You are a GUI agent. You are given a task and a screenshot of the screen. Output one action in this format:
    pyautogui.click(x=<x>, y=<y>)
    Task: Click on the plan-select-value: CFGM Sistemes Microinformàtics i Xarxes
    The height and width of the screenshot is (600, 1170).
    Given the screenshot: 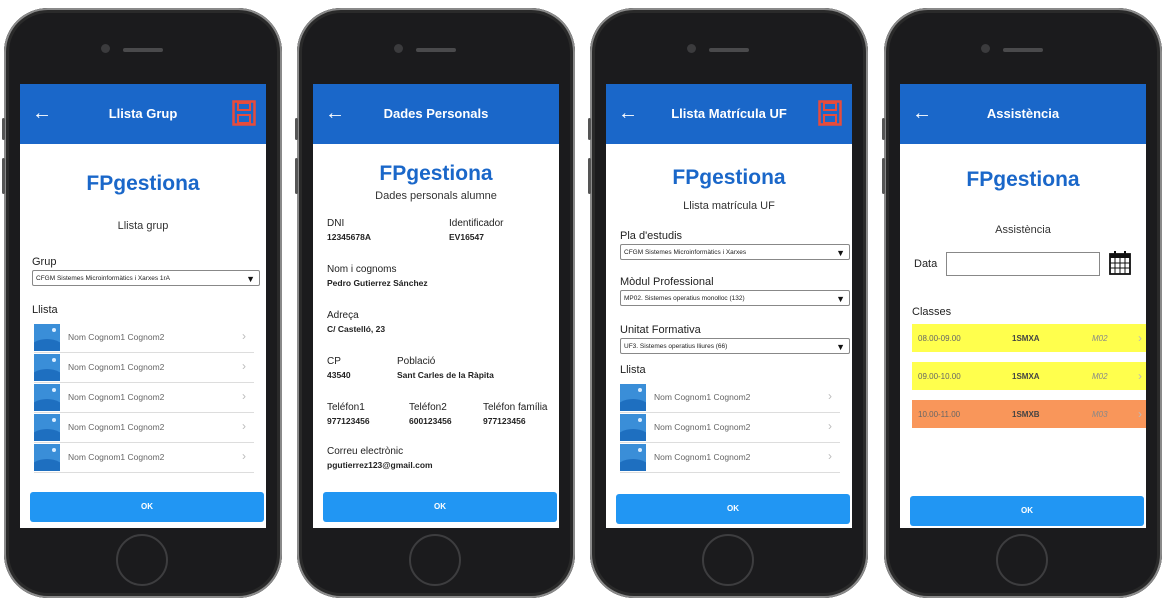 What is the action you would take?
    pyautogui.click(x=685, y=252)
    